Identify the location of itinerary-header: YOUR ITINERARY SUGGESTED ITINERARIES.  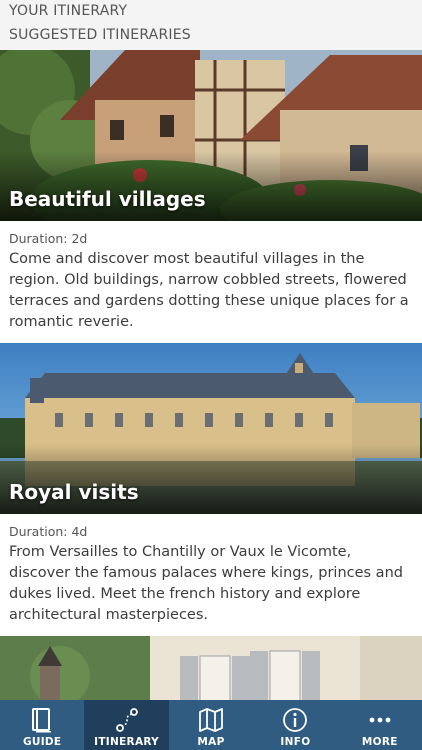
(211, 25).